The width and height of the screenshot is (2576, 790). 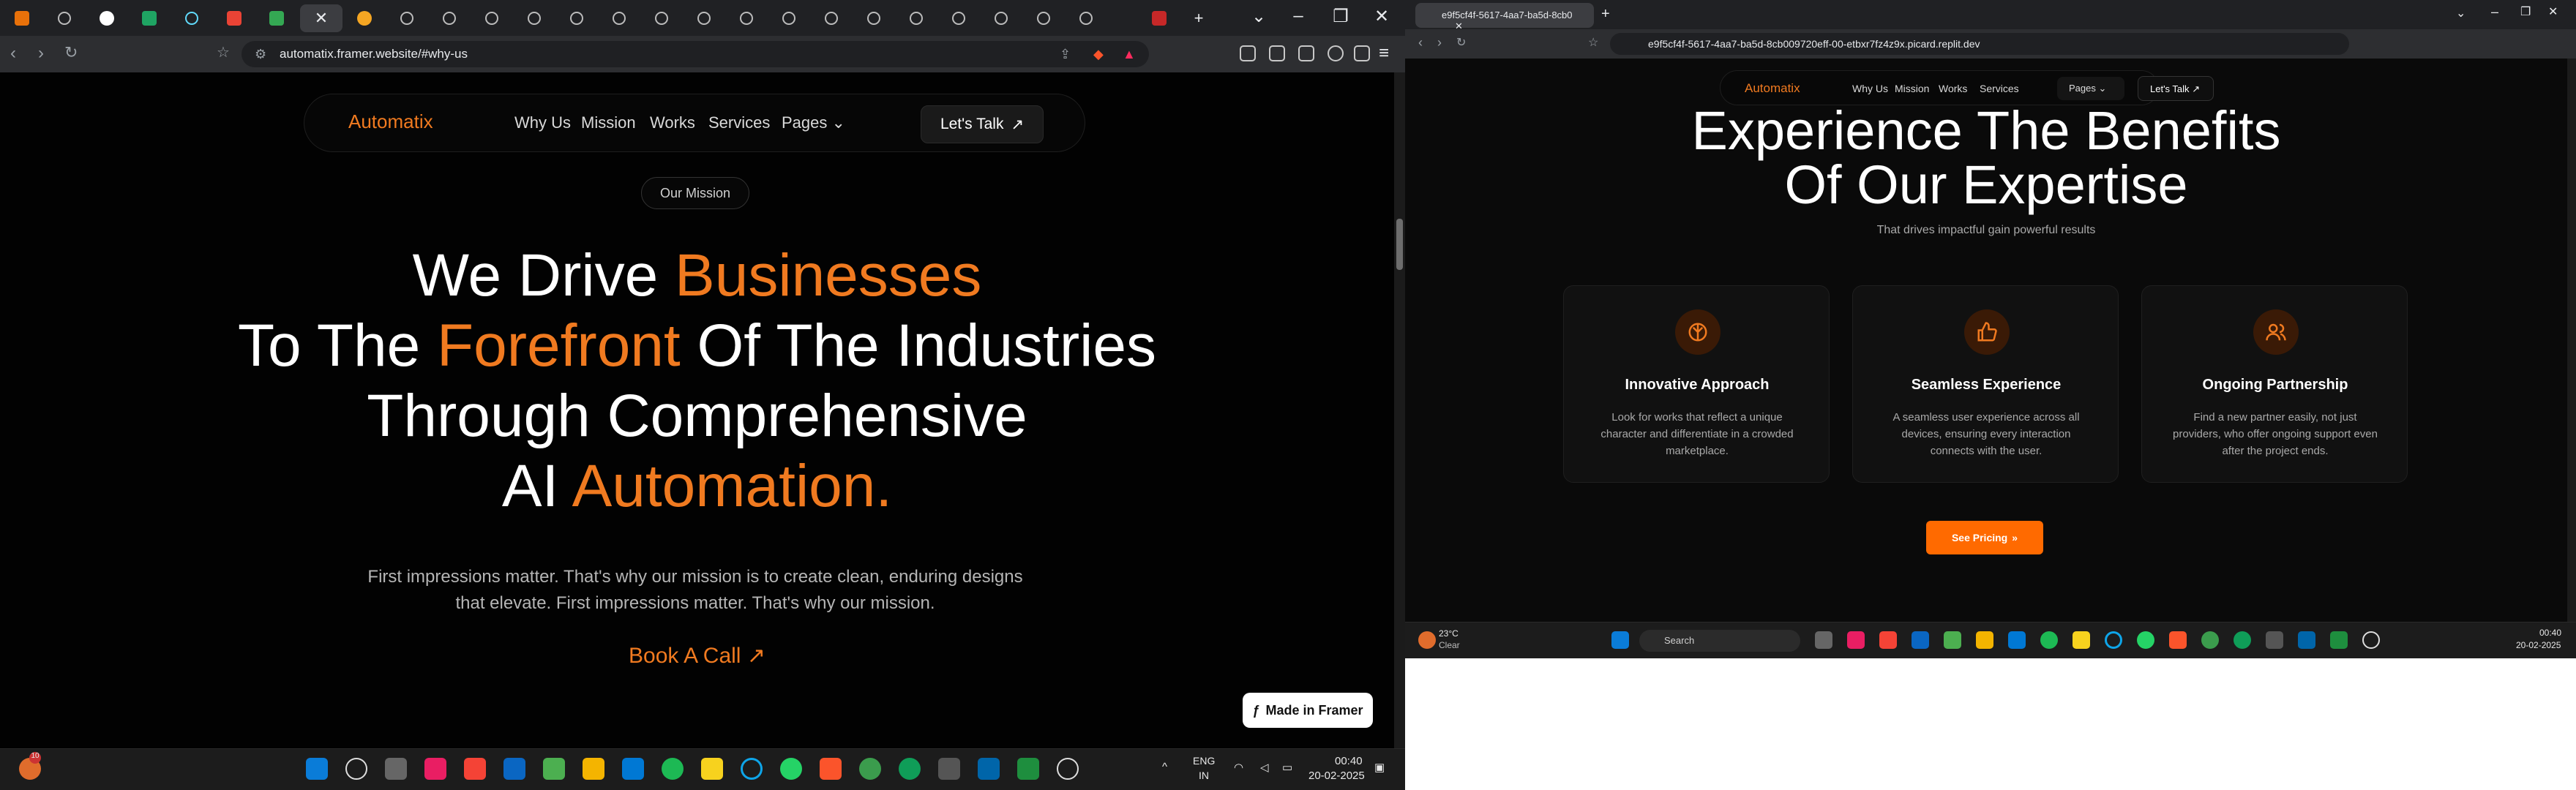 What do you see at coordinates (356, 769) in the screenshot?
I see `search-icon` at bounding box center [356, 769].